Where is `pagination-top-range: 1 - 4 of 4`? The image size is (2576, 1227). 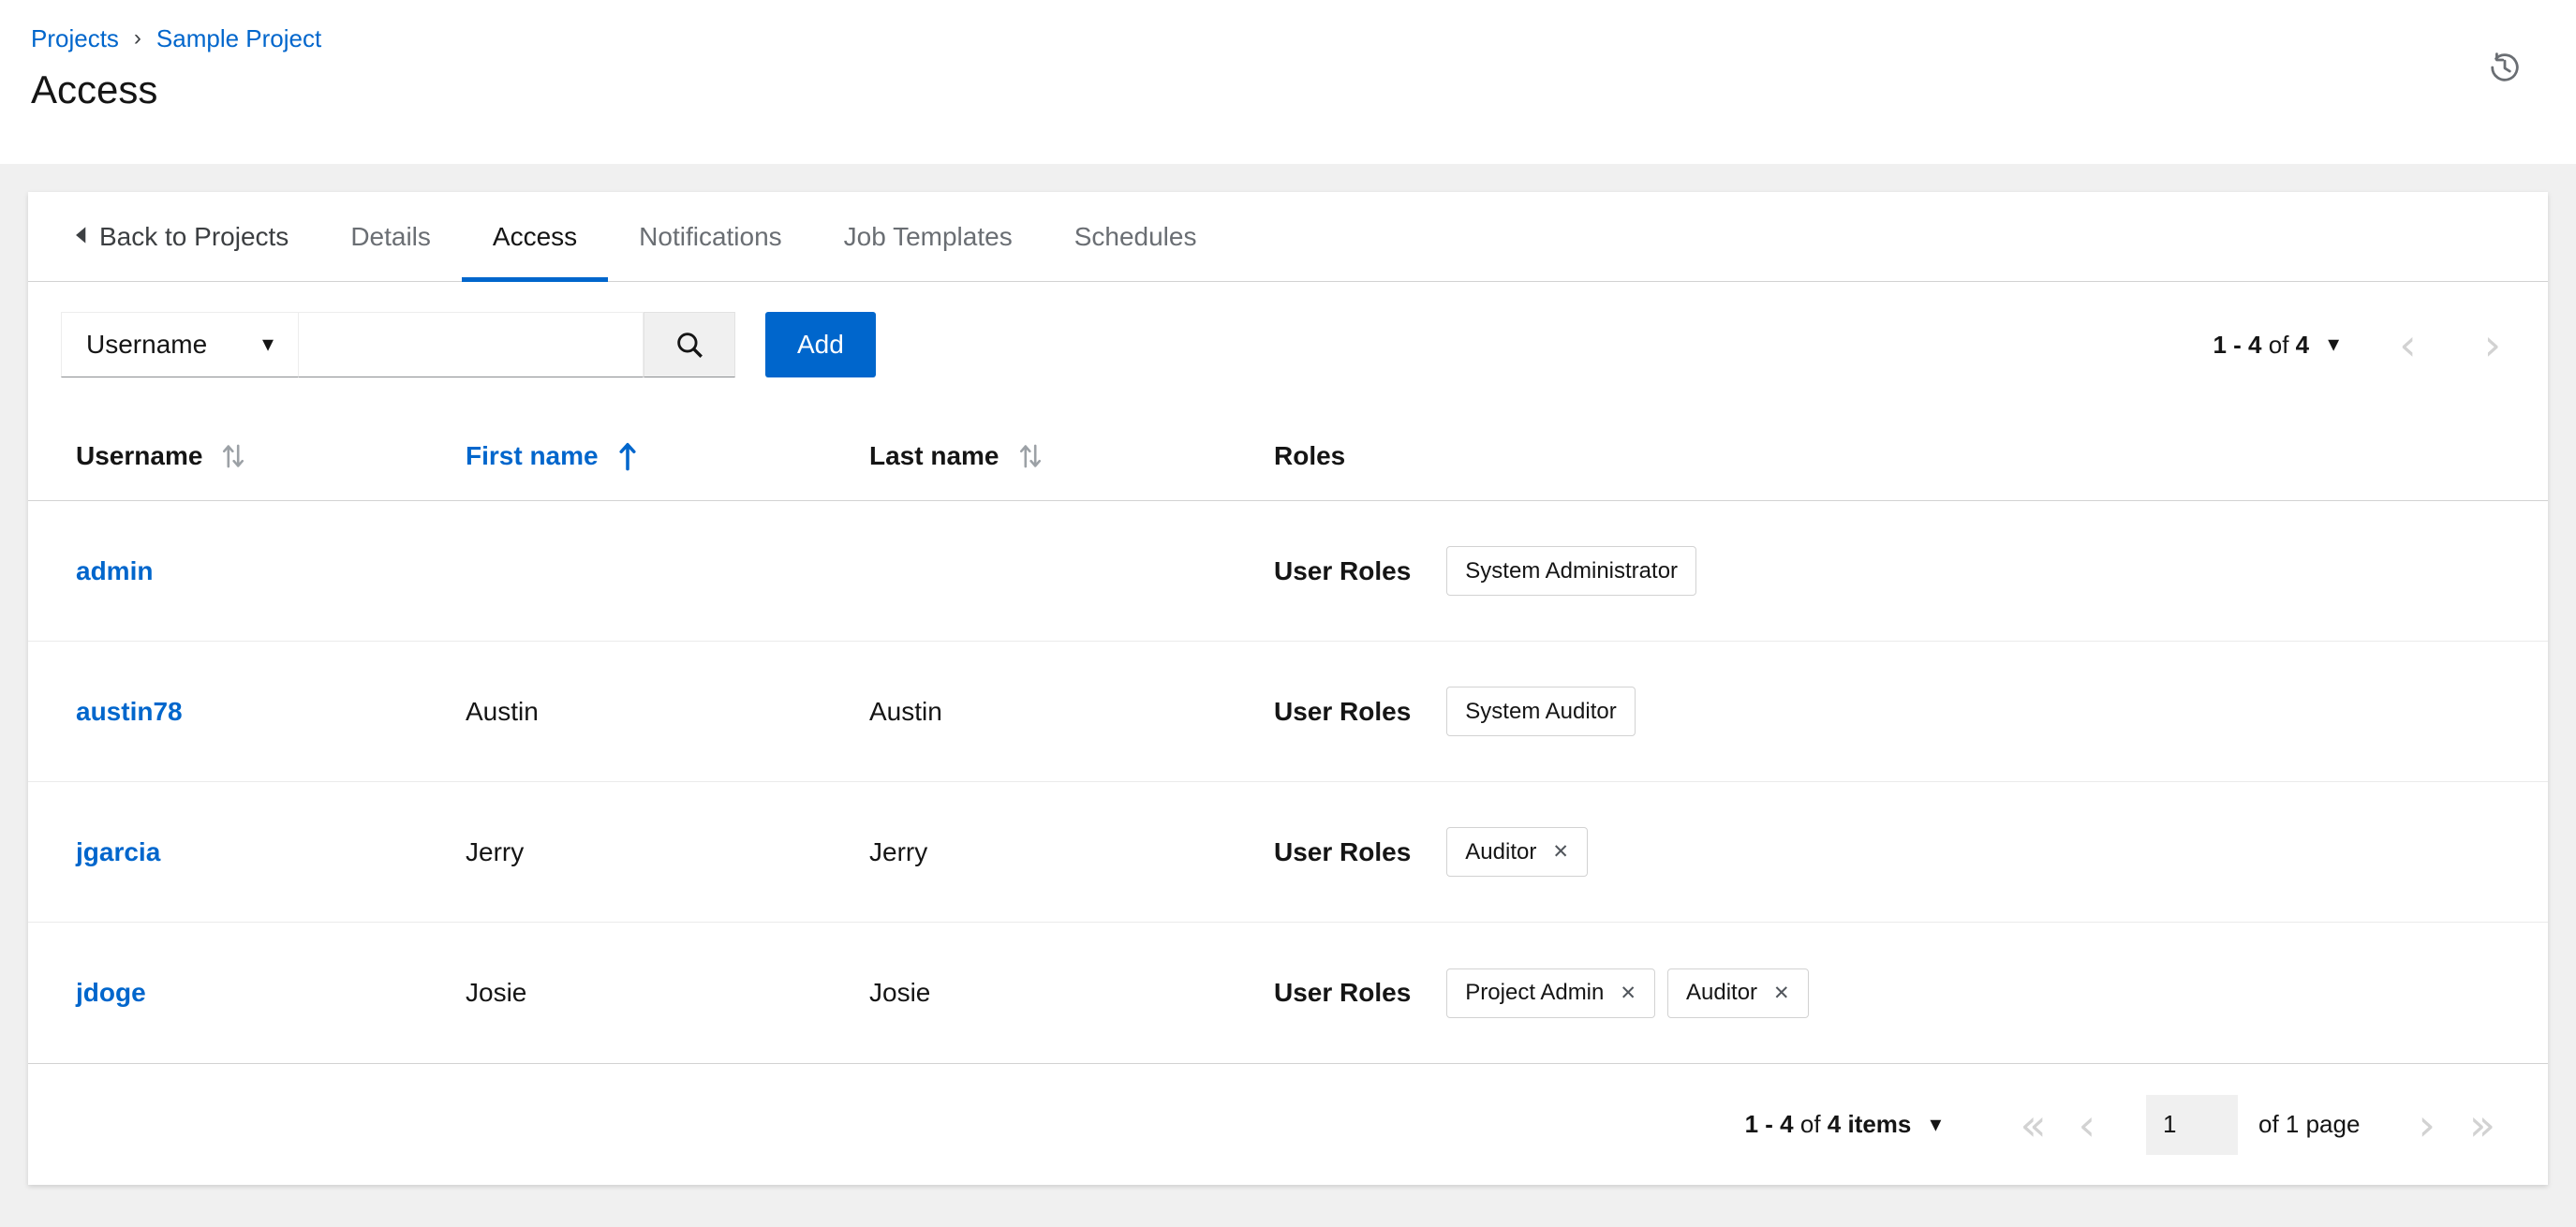
pagination-top-range: 1 - 4 of 4 is located at coordinates (2261, 345).